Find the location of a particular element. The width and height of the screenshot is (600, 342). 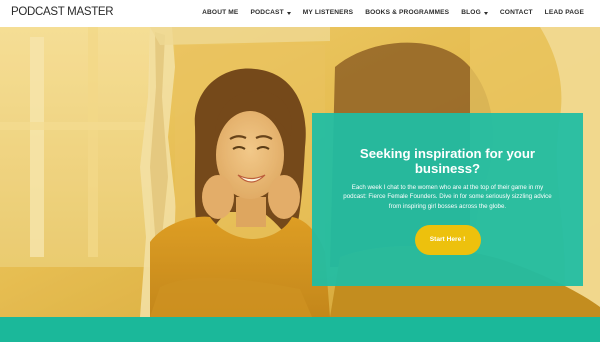

nav-my-listeners-label: MY LISTENERS is located at coordinates (328, 12).